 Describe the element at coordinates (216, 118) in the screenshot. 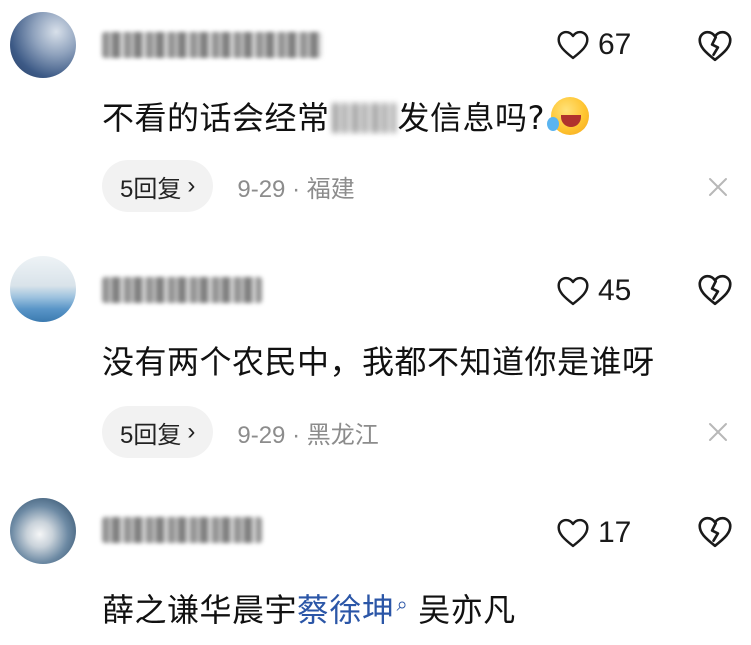

I see `comment-text-part: 不看的话会经常` at that location.